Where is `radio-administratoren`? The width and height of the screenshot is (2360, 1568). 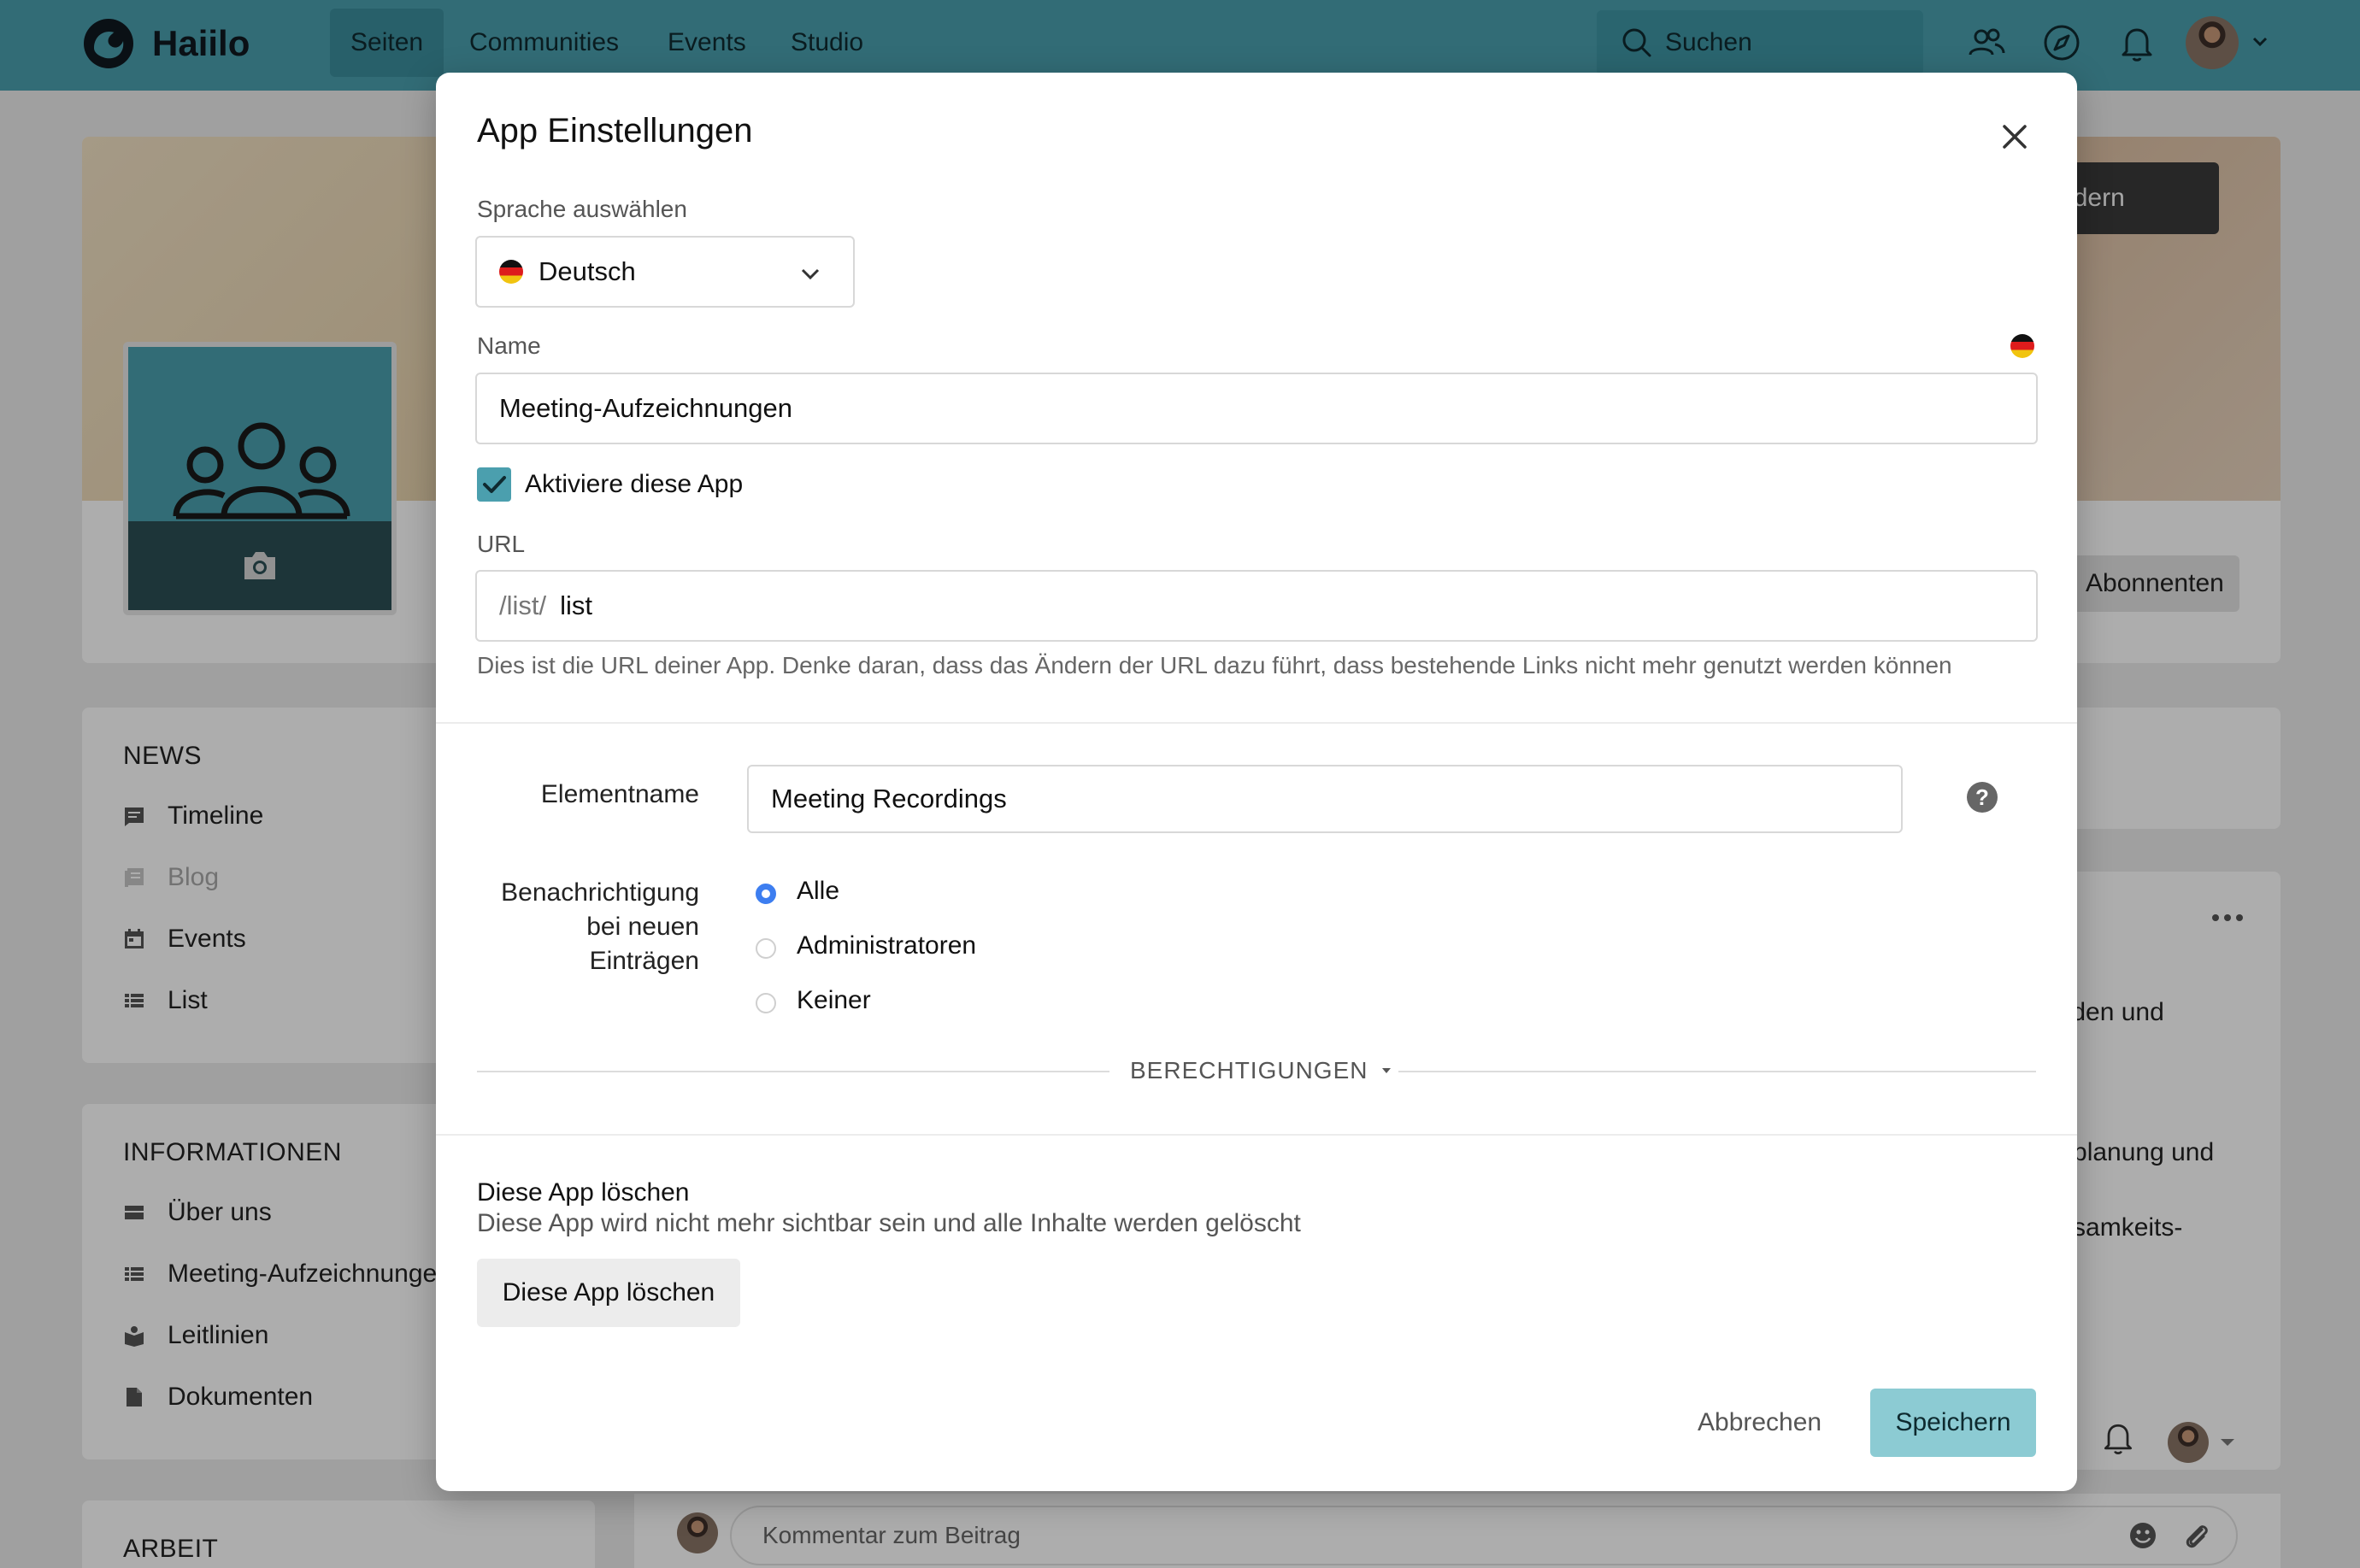
radio-administratoren is located at coordinates (766, 948).